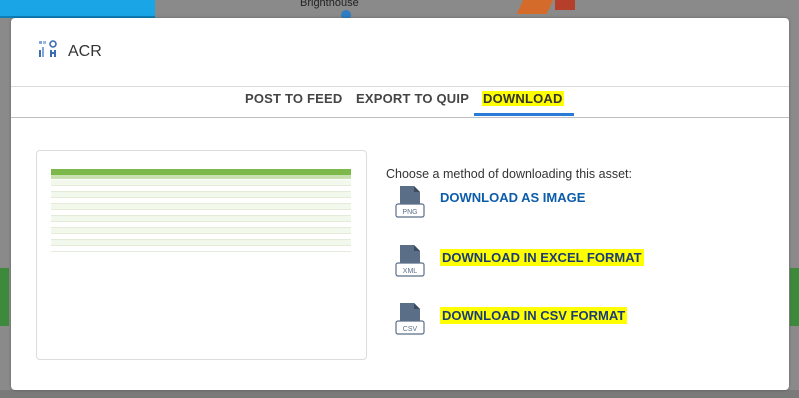 Image resolution: width=799 pixels, height=398 pixels. Describe the element at coordinates (410, 261) in the screenshot. I see `xml-file-icon: XML` at that location.